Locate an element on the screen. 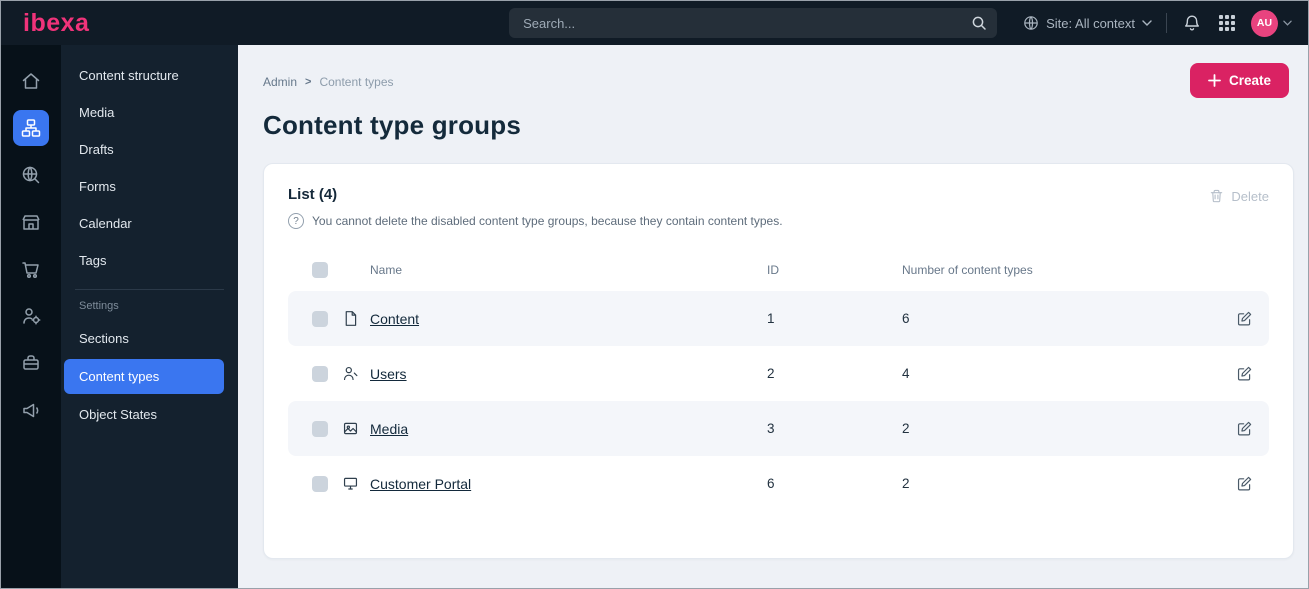 The image size is (1309, 589). sidebar-item-forms: Forms is located at coordinates (149, 186).